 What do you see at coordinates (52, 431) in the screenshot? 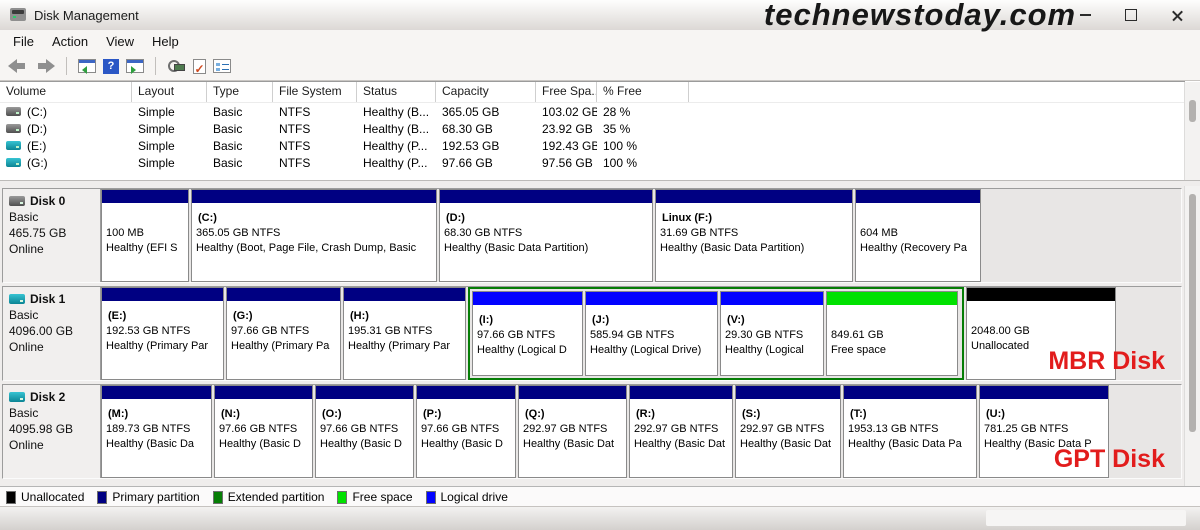
I see `disk-info-panel-disk-2: Disk 2 Basic 4095.98 GB Online` at bounding box center [52, 431].